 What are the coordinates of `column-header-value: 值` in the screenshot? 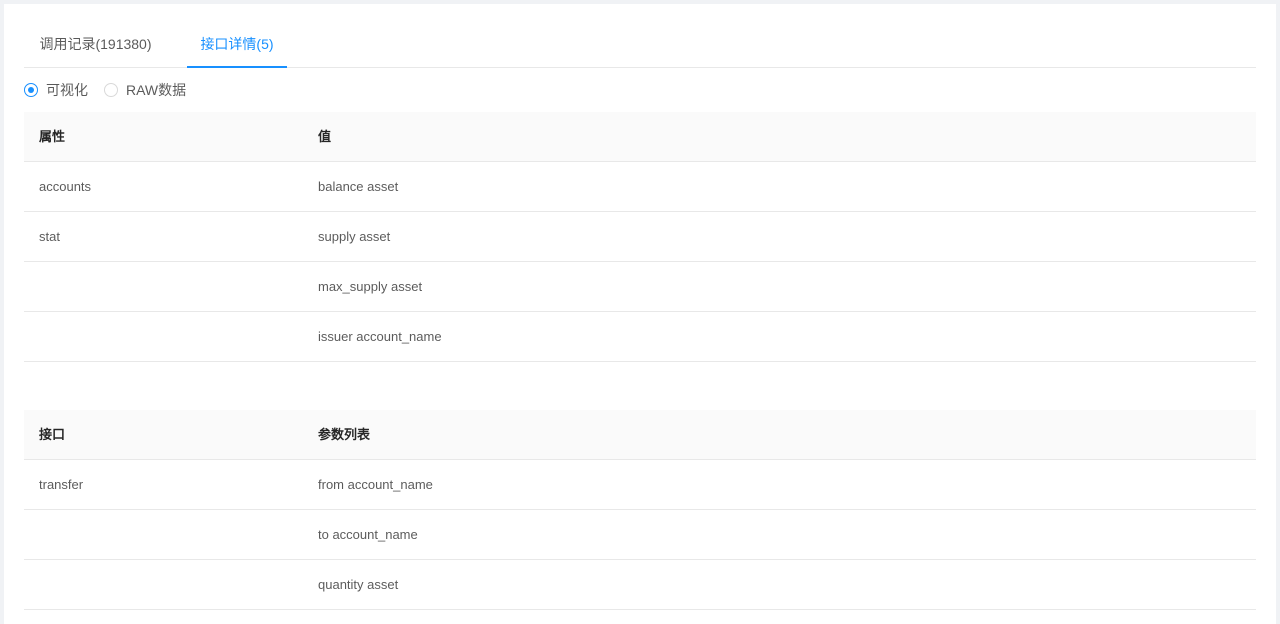 It's located at (325, 136).